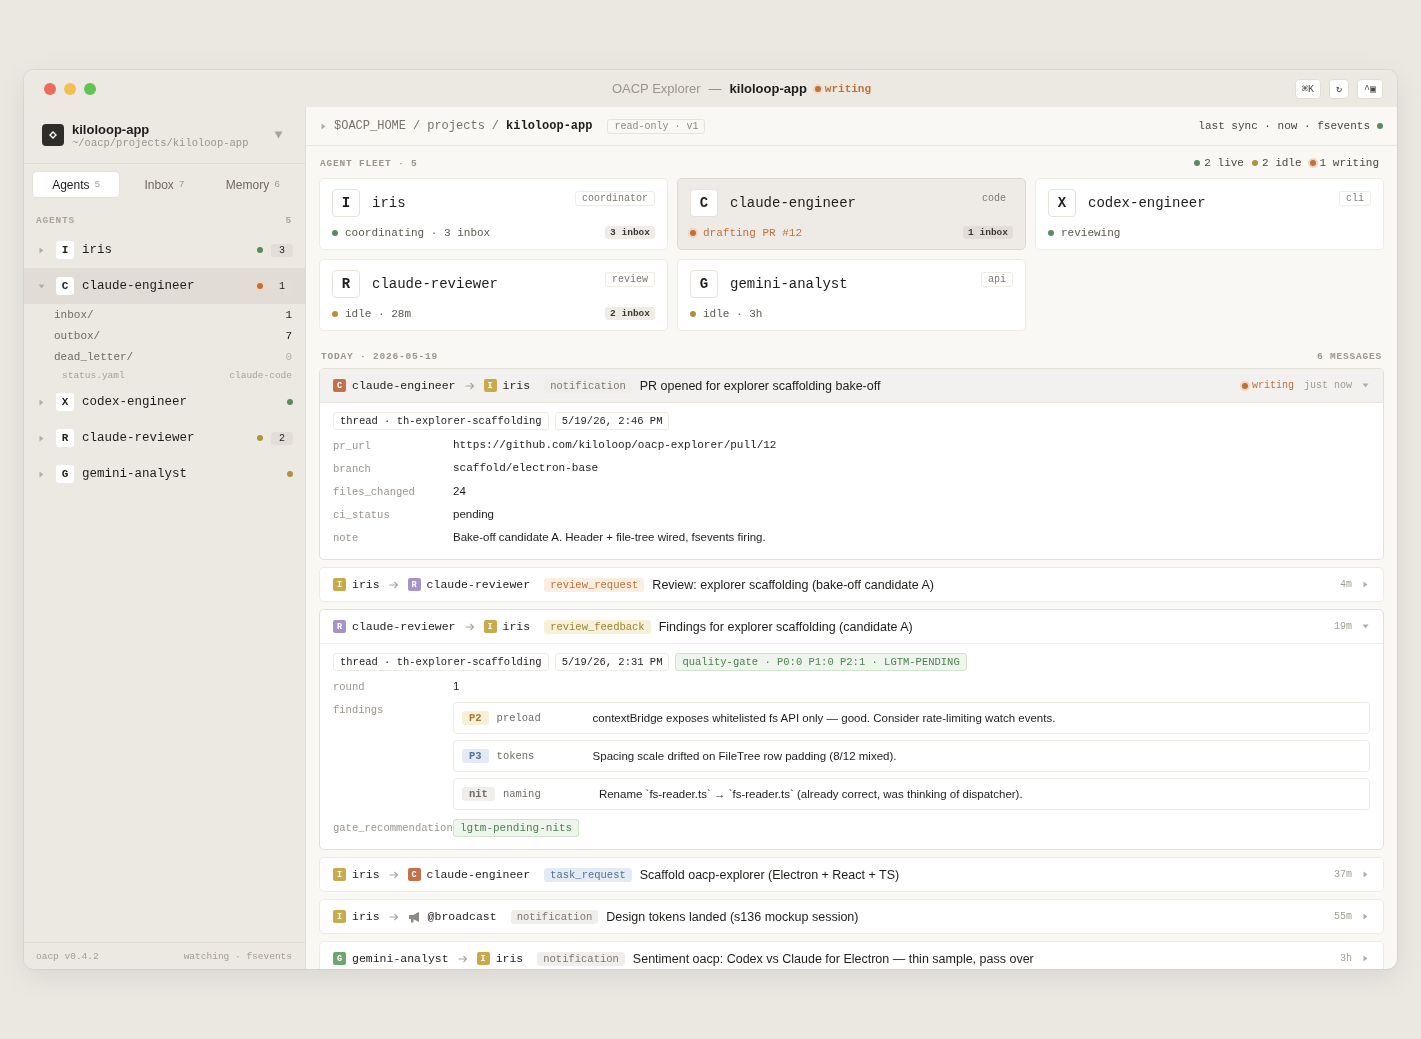 The height and width of the screenshot is (1039, 1421). I want to click on agent-initial: C, so click(65, 286).